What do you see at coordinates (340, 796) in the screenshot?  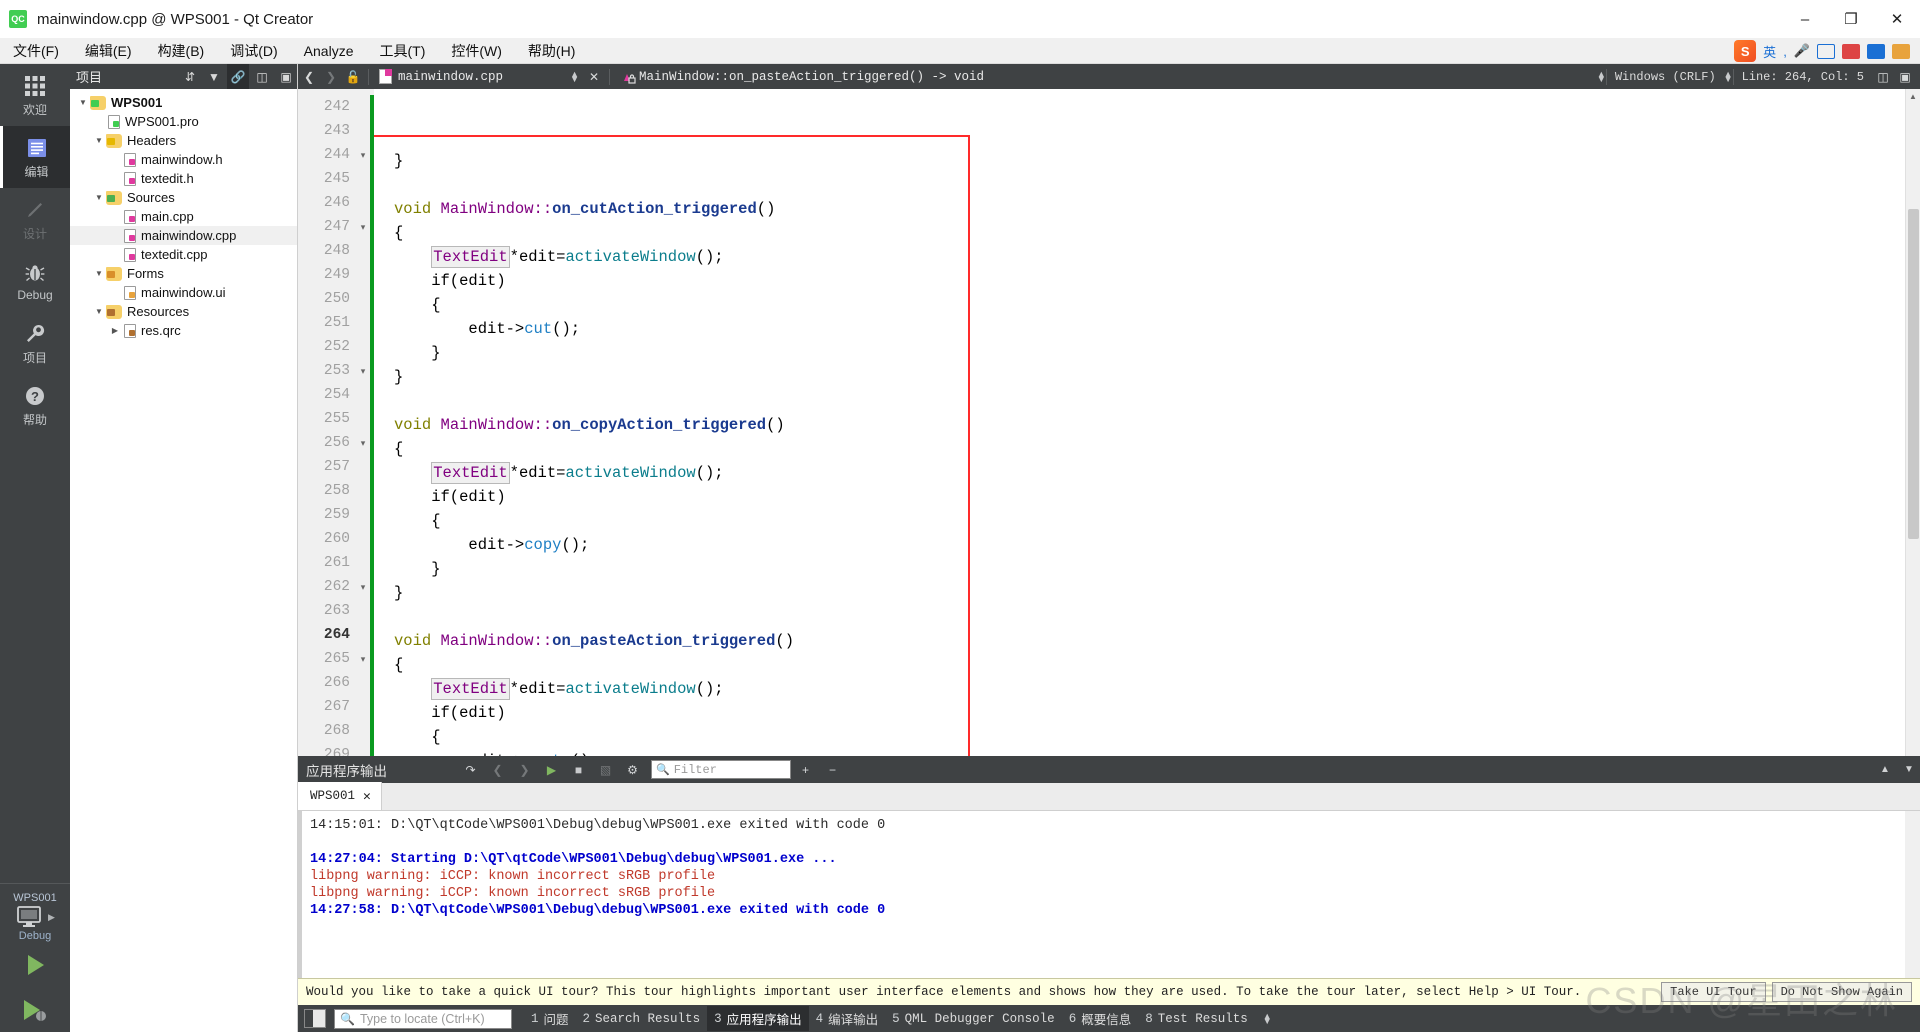 I see `output-tab-wps001: WPS001 ✕` at bounding box center [340, 796].